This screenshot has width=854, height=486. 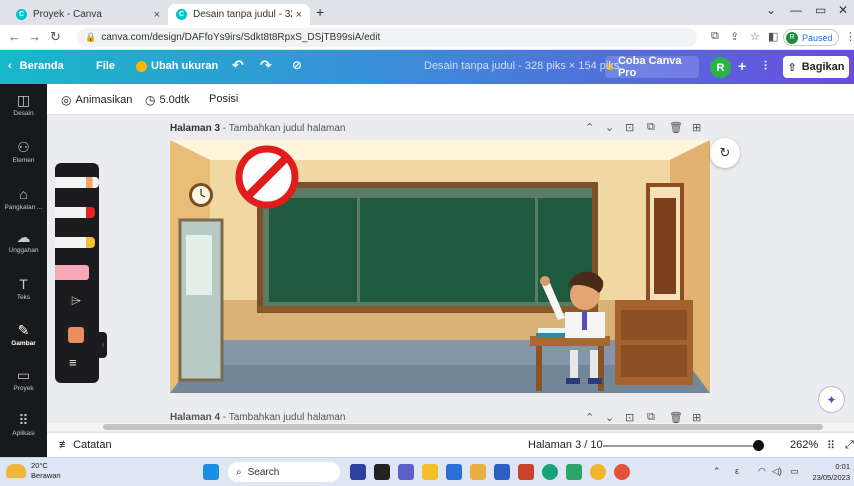 What do you see at coordinates (629, 127) in the screenshot?
I see `lock-page-icon: ⊡` at bounding box center [629, 127].